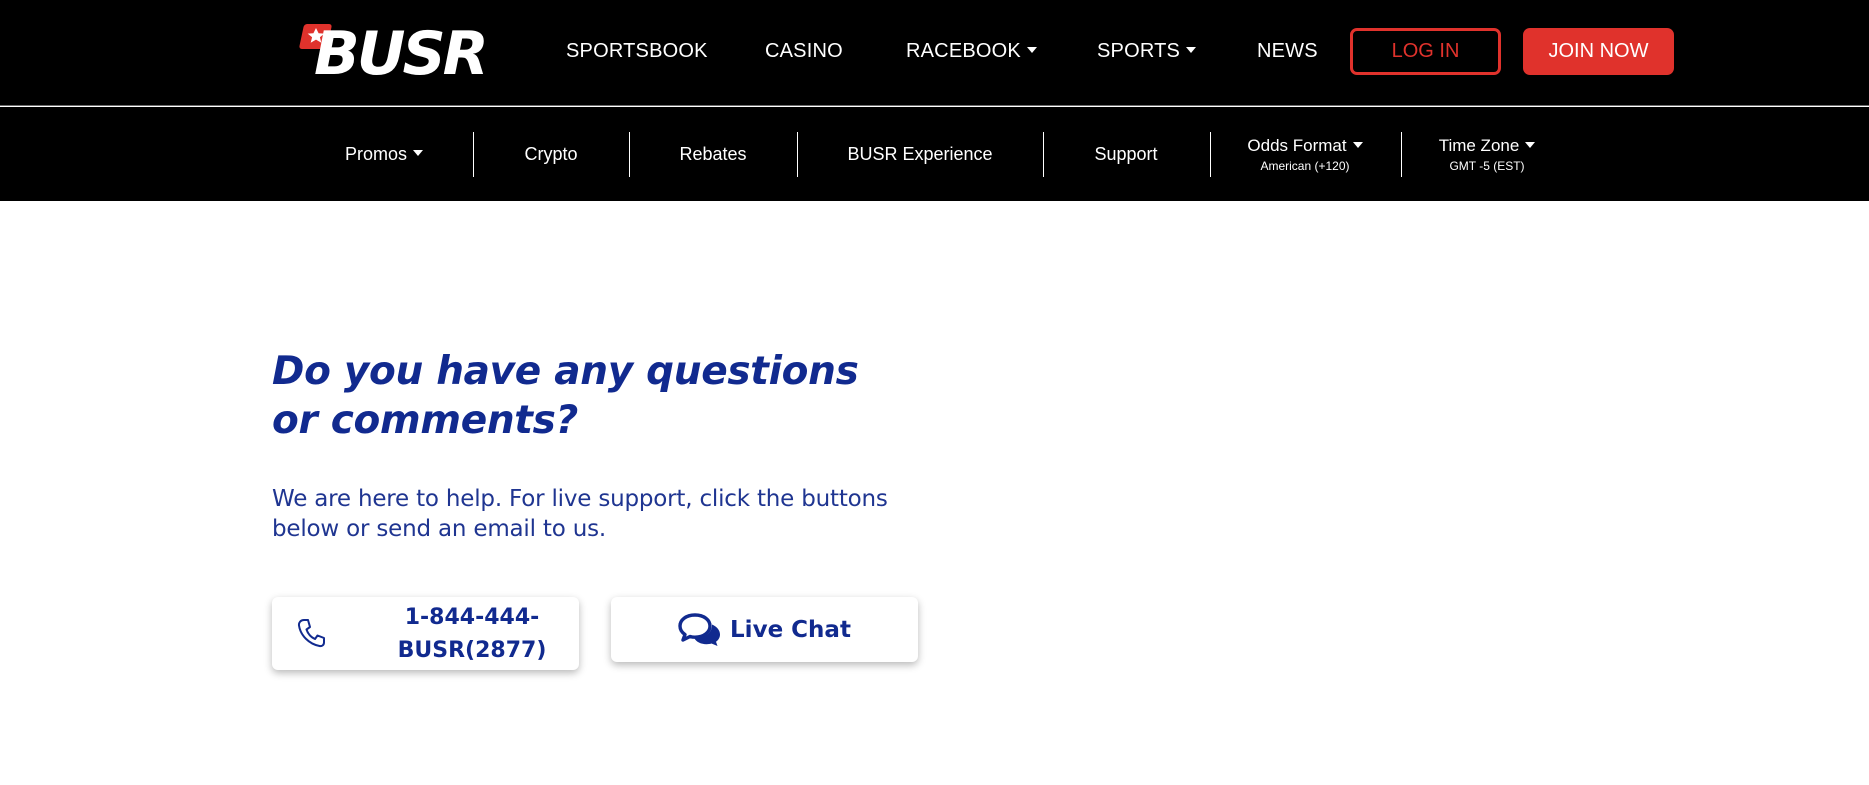 Image resolution: width=1869 pixels, height=785 pixels. I want to click on nav-news: NEWS, so click(1287, 51).